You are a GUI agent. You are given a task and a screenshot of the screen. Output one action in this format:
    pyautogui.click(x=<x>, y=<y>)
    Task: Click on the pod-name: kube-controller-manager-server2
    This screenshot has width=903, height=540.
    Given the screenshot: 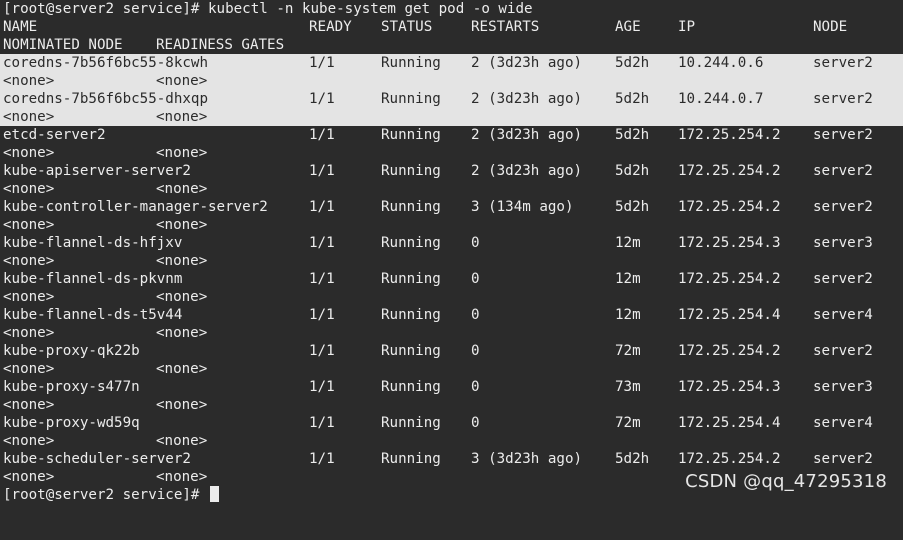 What is the action you would take?
    pyautogui.click(x=135, y=207)
    